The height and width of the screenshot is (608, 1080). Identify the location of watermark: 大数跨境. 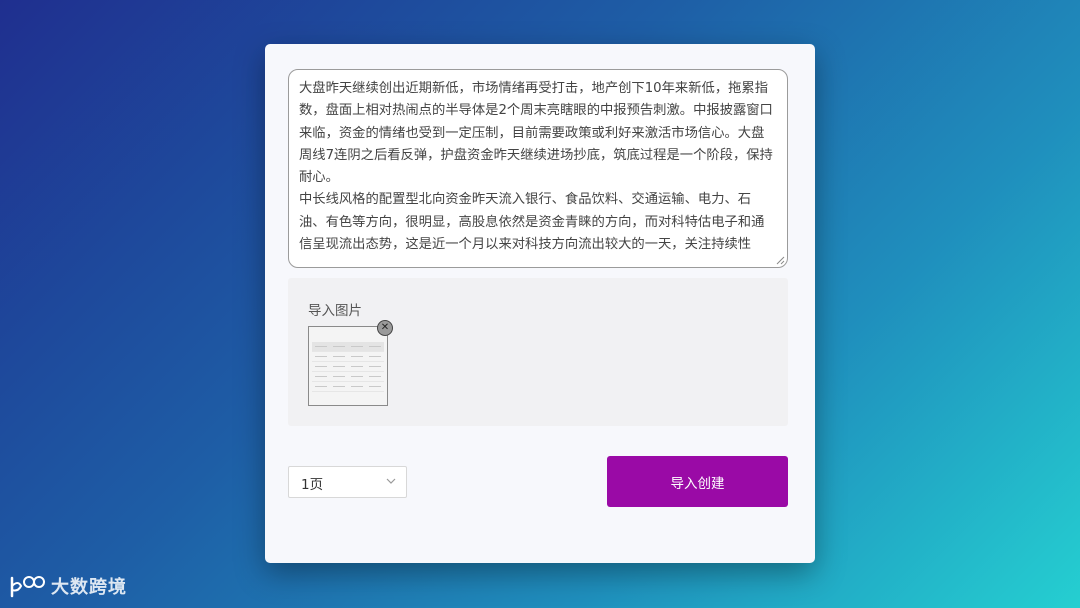
(68, 586).